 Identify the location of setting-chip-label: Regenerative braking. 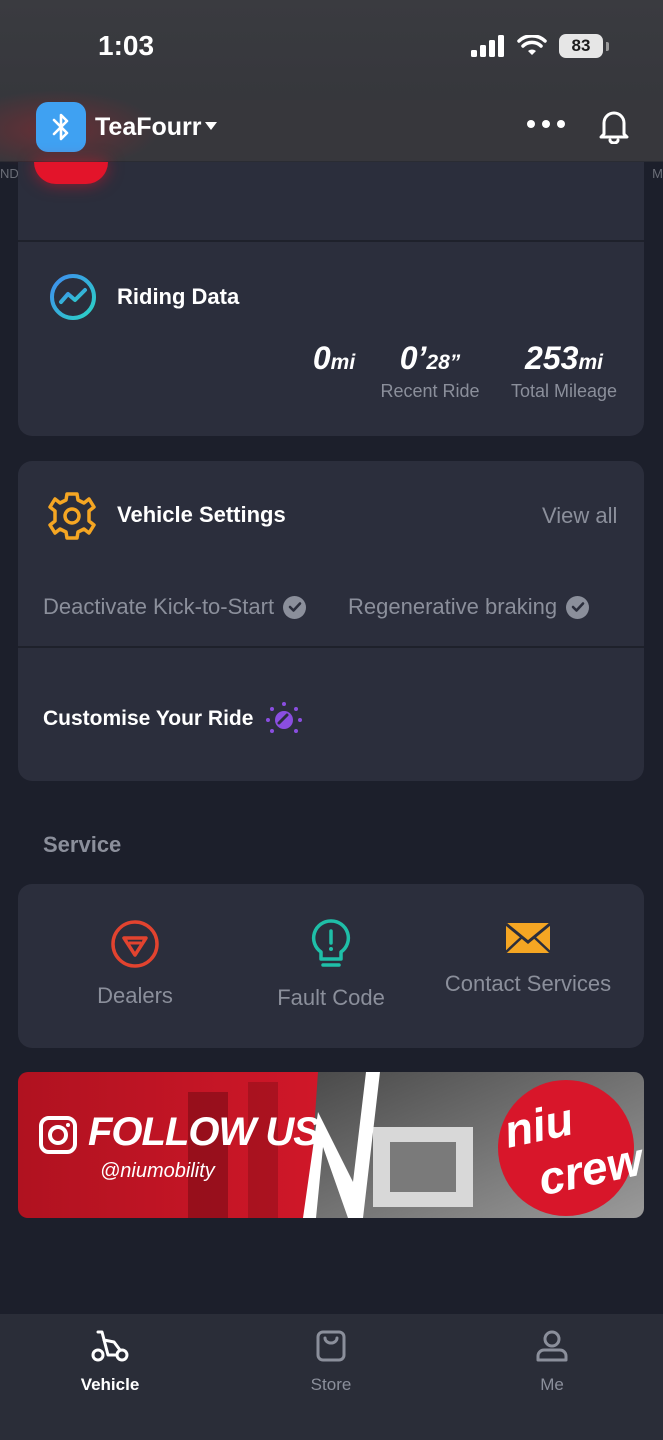
(453, 606).